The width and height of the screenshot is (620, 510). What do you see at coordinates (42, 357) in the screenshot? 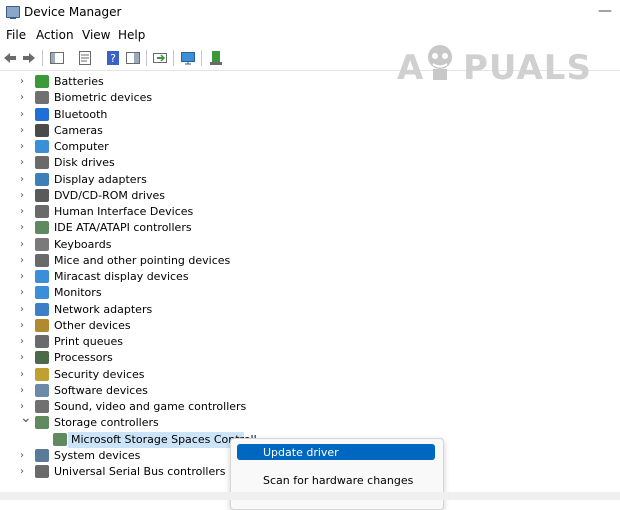
I see `processor-icon` at bounding box center [42, 357].